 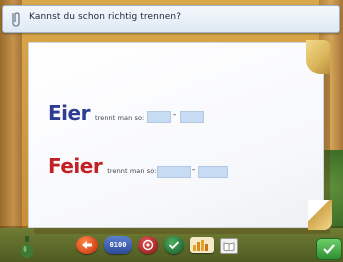 I want to click on book-button, so click(x=229, y=246).